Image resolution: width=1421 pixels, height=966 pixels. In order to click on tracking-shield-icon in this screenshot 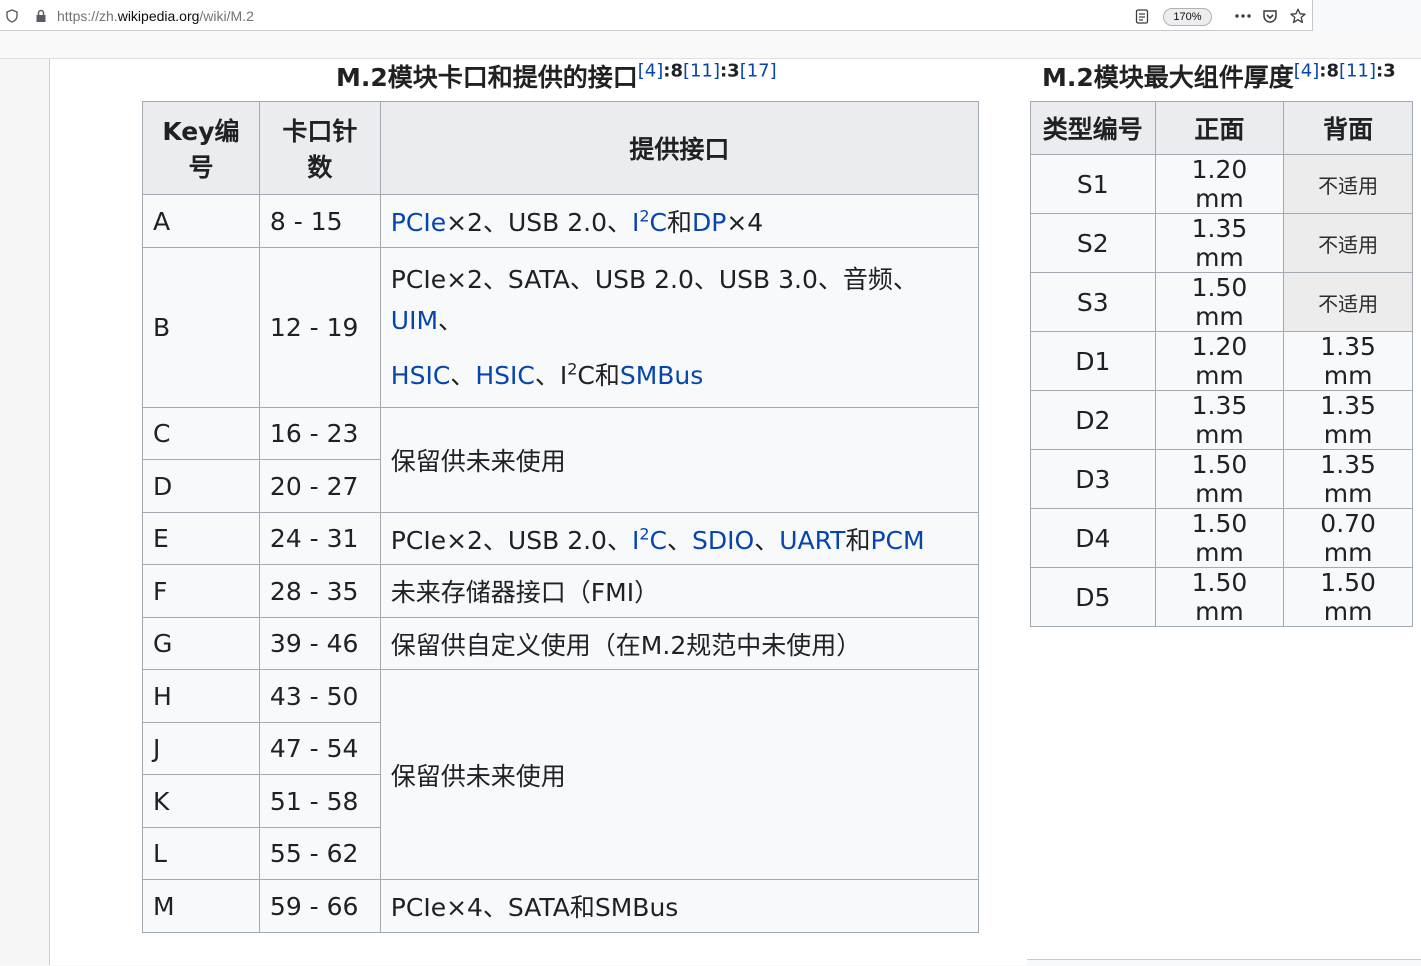, I will do `click(12, 16)`.